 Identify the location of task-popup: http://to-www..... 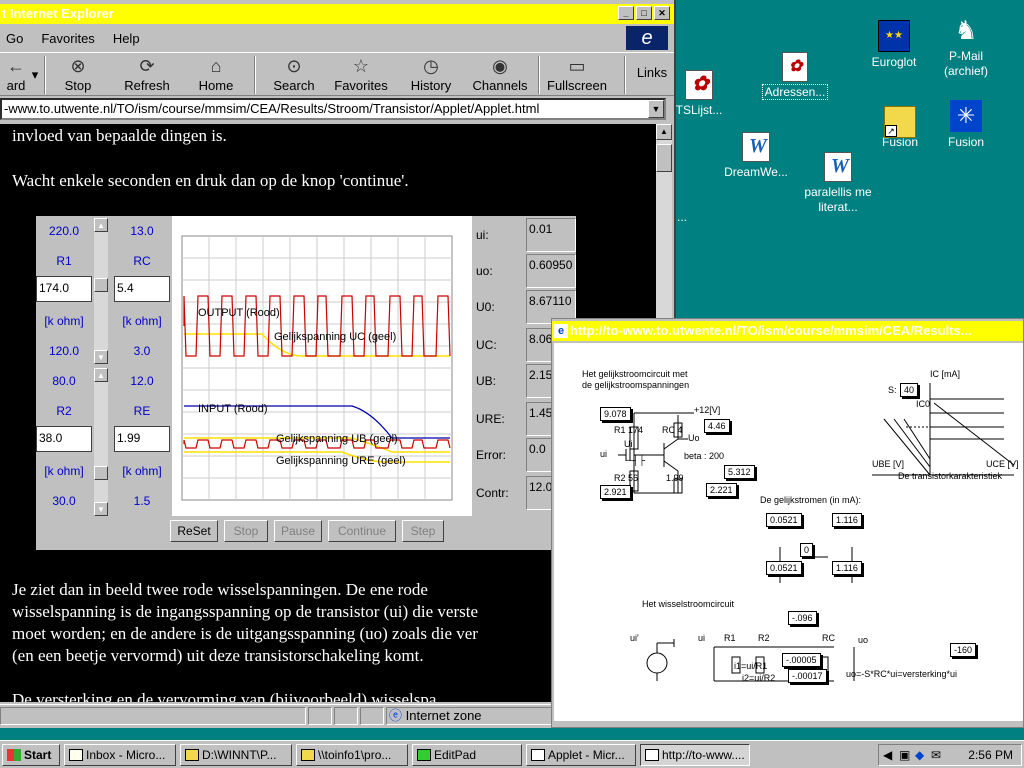
(695, 755).